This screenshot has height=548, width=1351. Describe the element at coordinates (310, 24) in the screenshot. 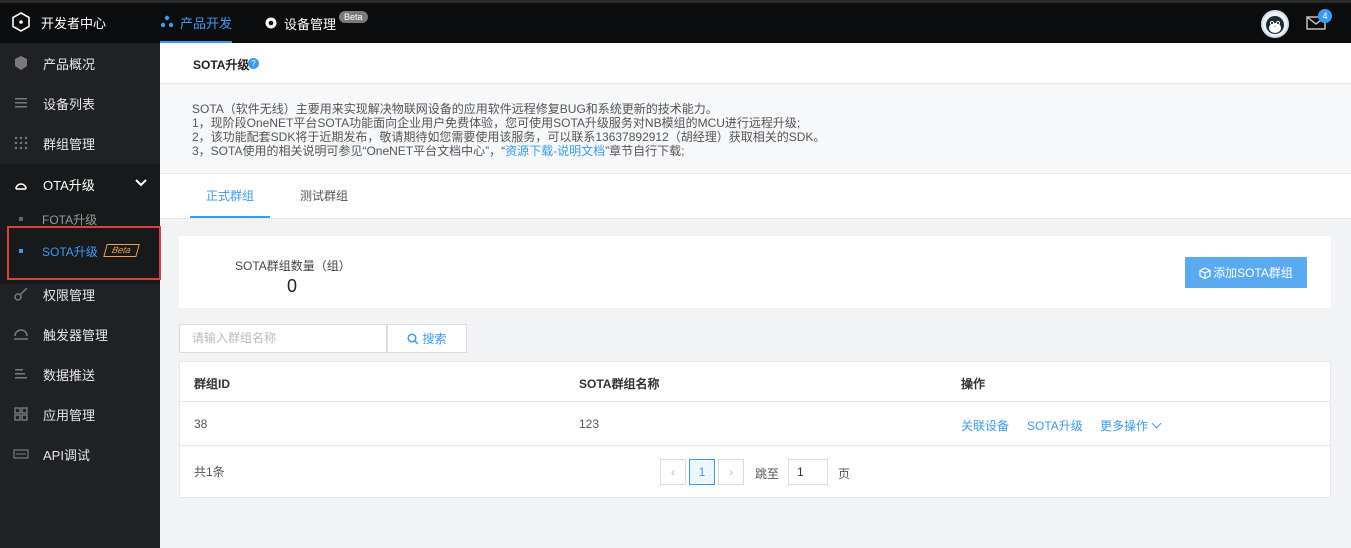

I see `nav-device-mgmt-label: 设备管理` at that location.